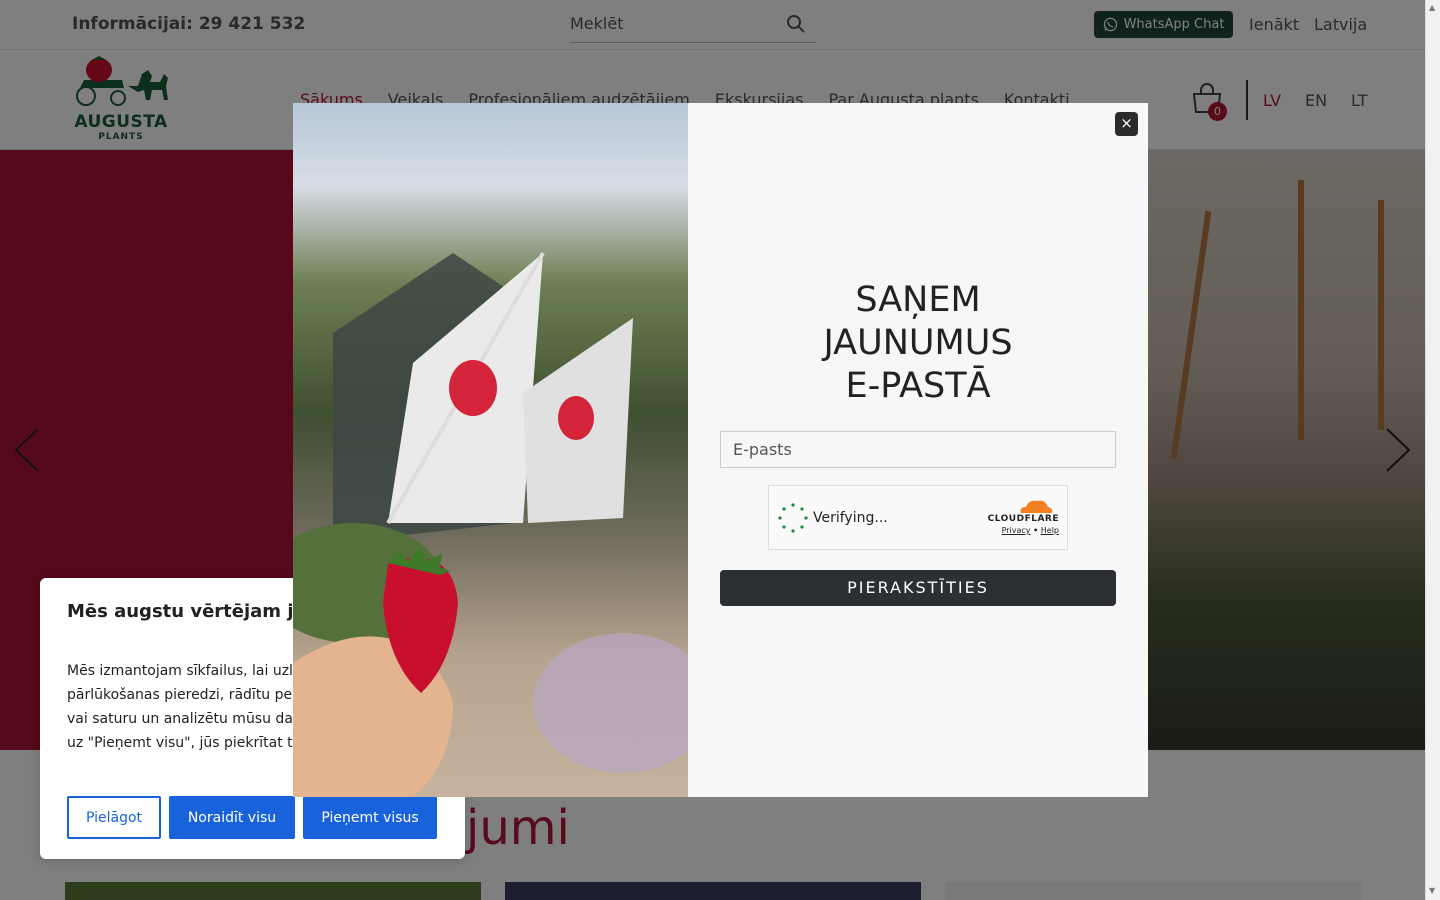  Describe the element at coordinates (918, 588) in the screenshot. I see `subscribe-button: PIERAKSTĪTIES` at that location.